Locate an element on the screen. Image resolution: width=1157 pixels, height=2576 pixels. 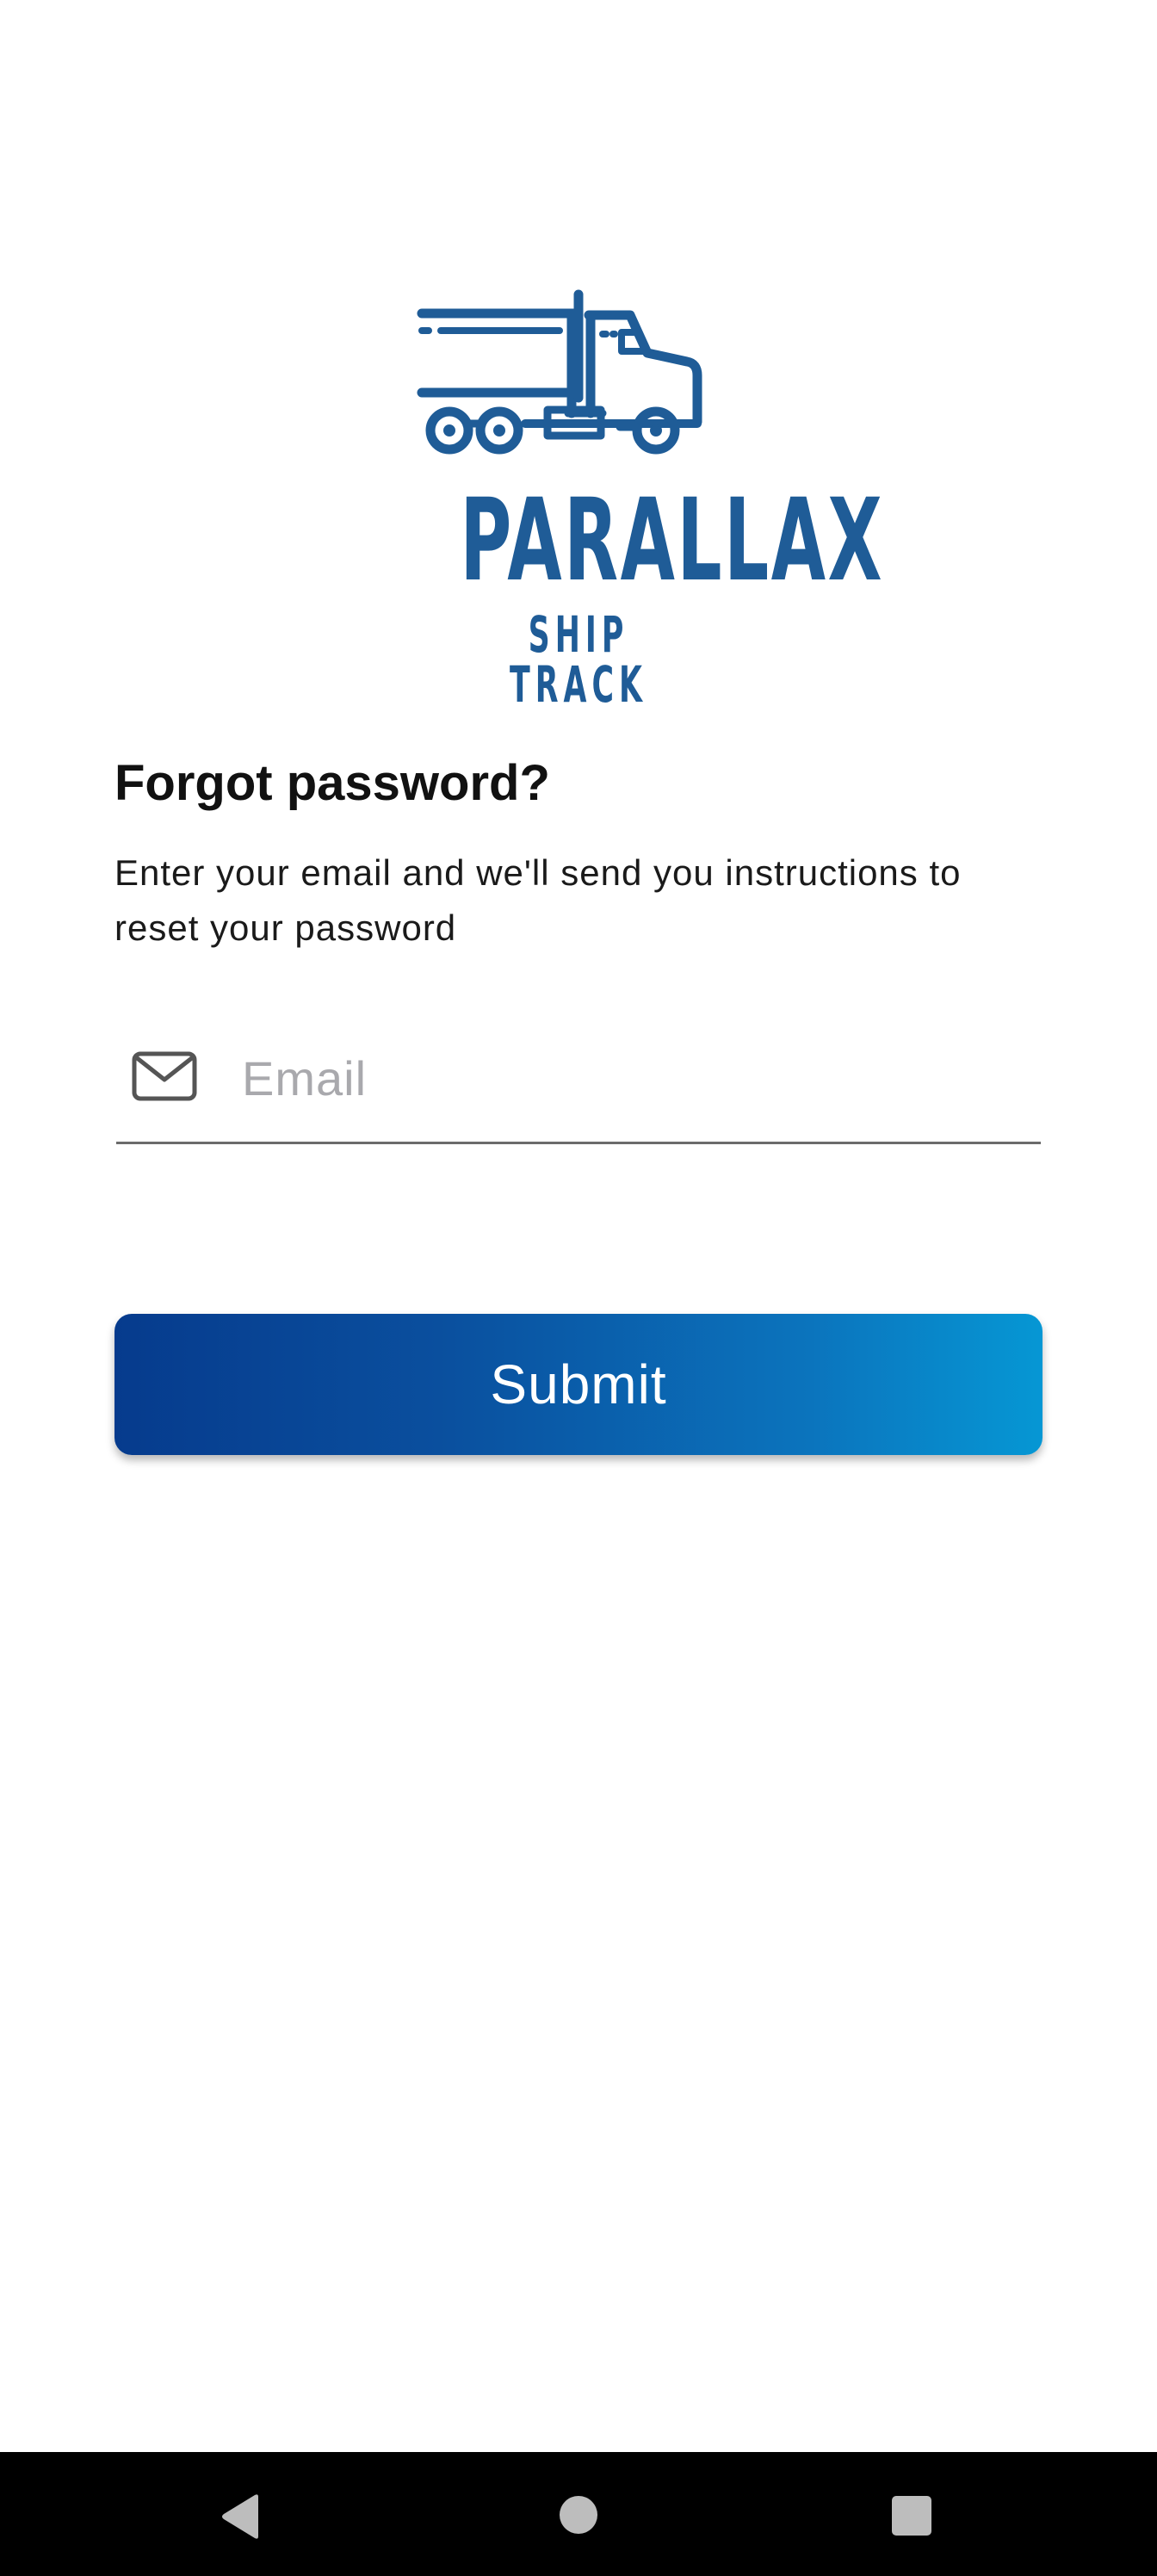
recents-square-icon is located at coordinates (912, 2516).